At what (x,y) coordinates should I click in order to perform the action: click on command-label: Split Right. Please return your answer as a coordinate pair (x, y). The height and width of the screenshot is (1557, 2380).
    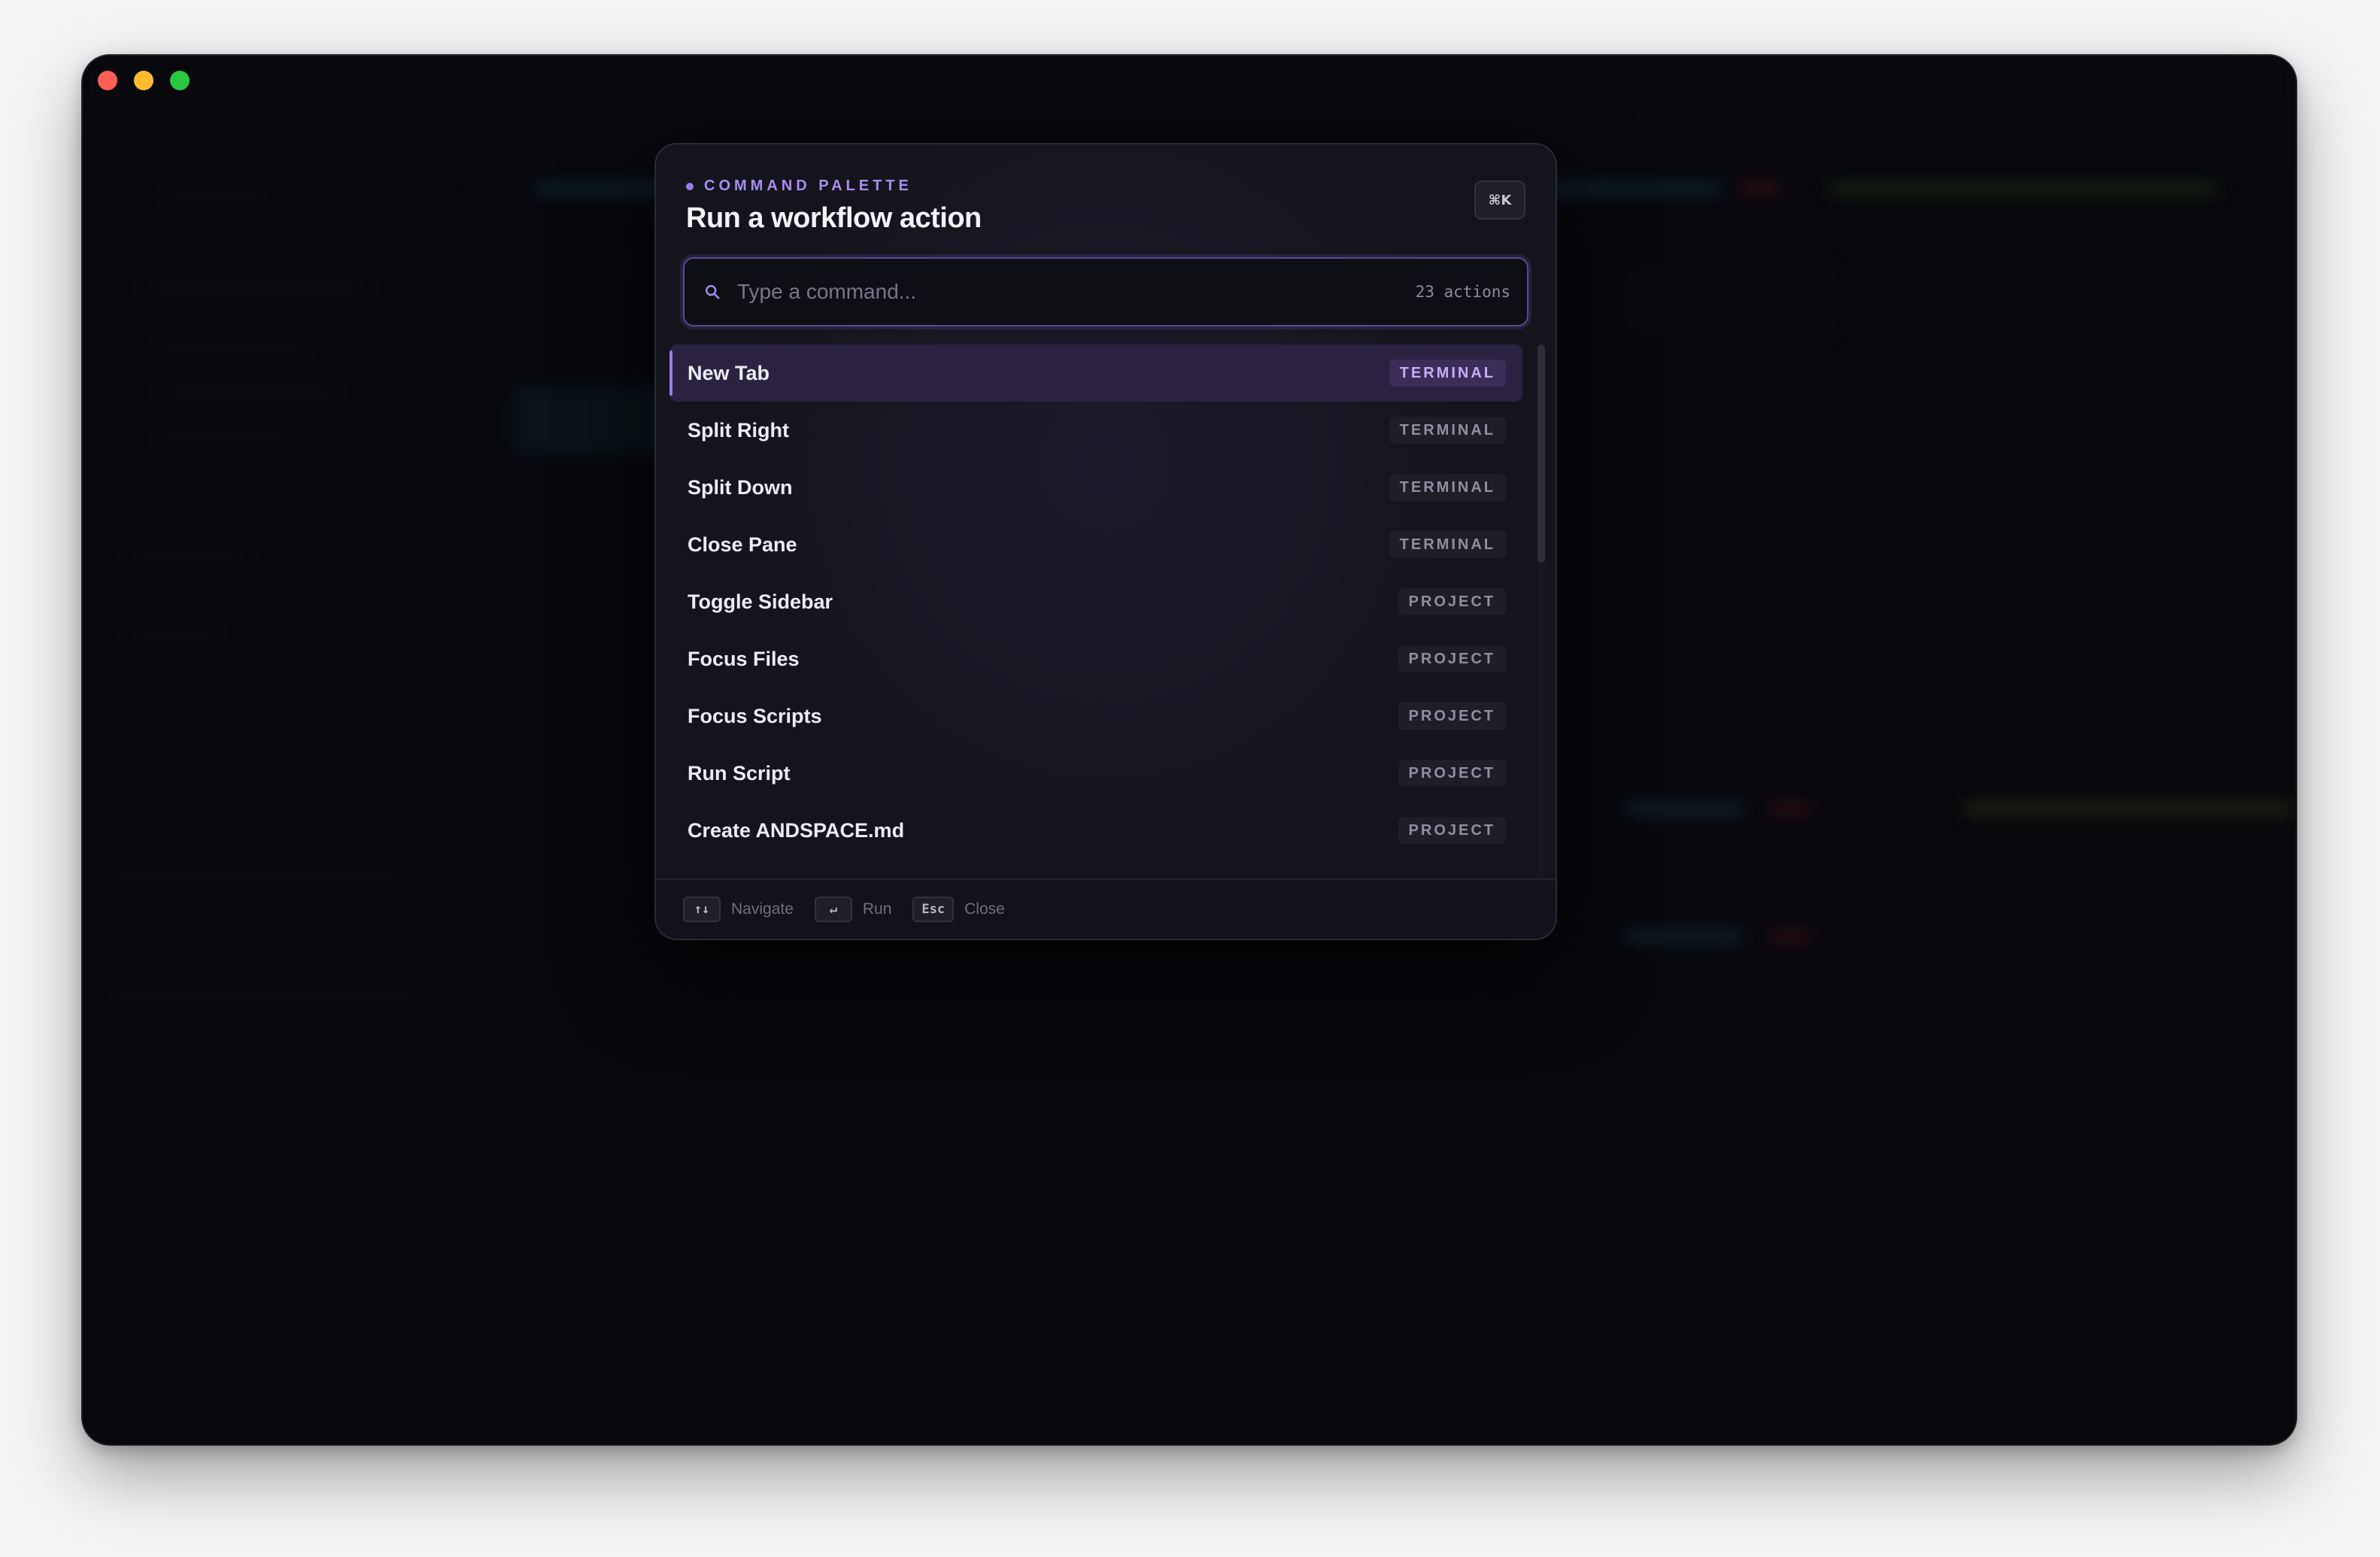
    Looking at the image, I should click on (738, 430).